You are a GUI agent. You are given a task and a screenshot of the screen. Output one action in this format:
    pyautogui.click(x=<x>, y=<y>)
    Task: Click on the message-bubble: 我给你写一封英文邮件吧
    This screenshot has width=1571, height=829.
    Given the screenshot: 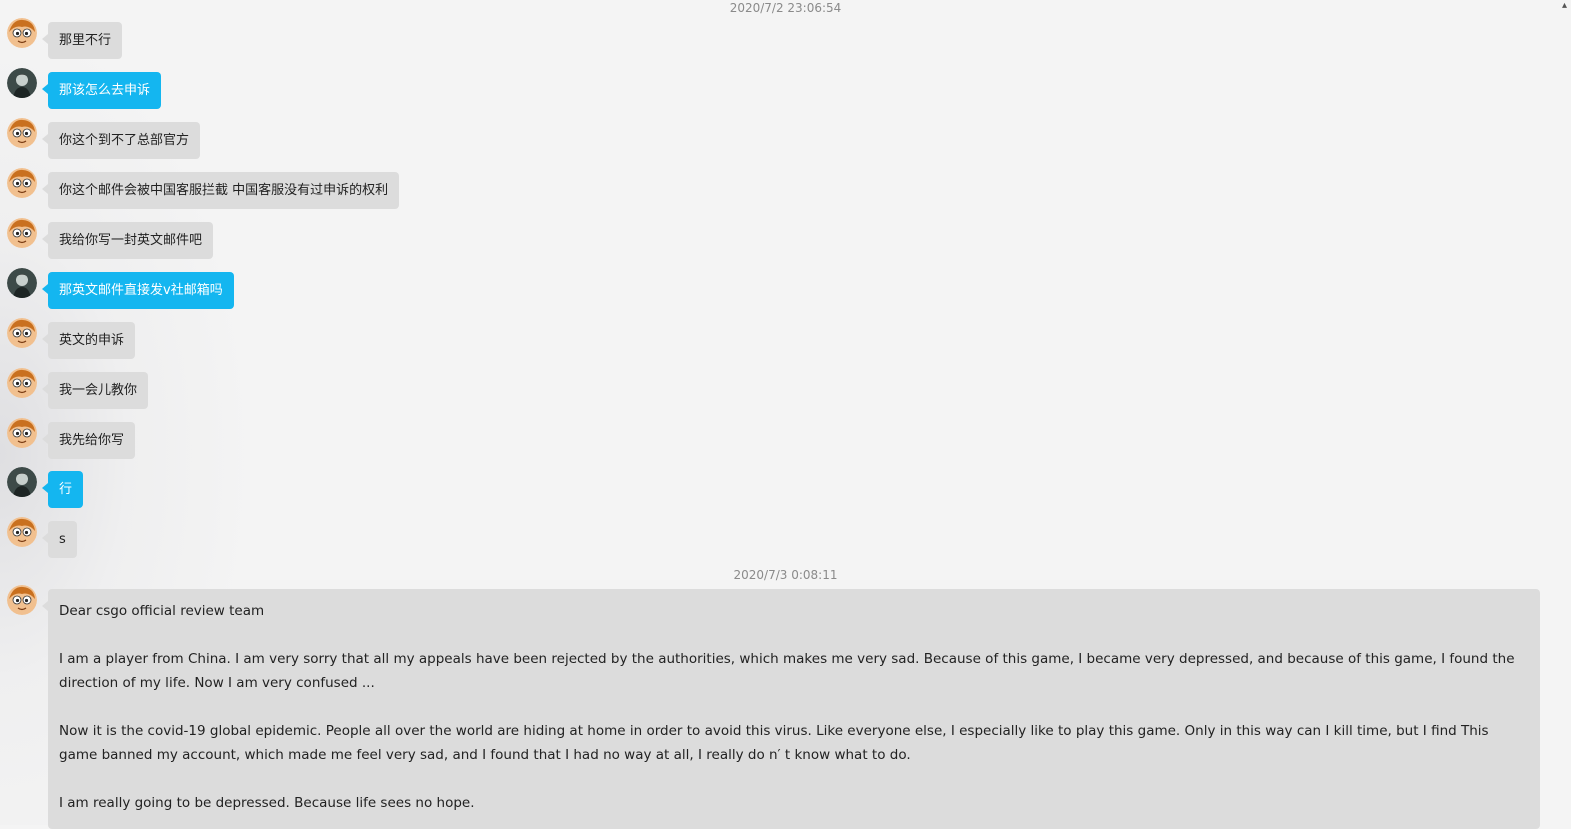 What is the action you would take?
    pyautogui.click(x=127, y=240)
    